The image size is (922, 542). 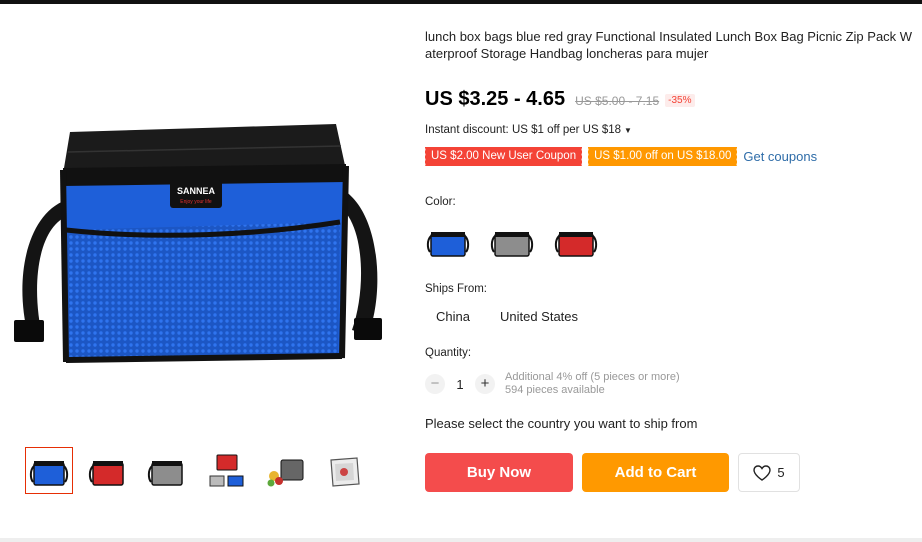 I want to click on ships-from-options: China United States, so click(x=507, y=316).